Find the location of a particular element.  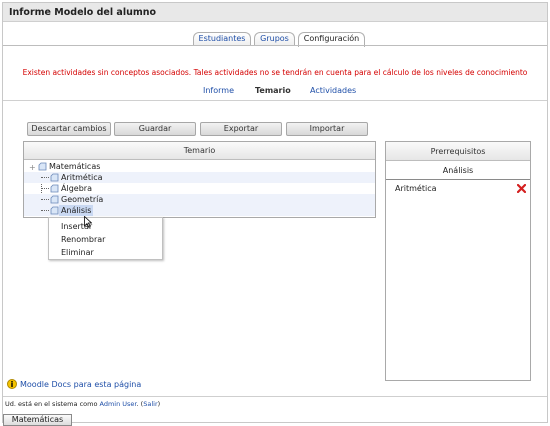

tree-node-label: Matemáticas is located at coordinates (75, 166).